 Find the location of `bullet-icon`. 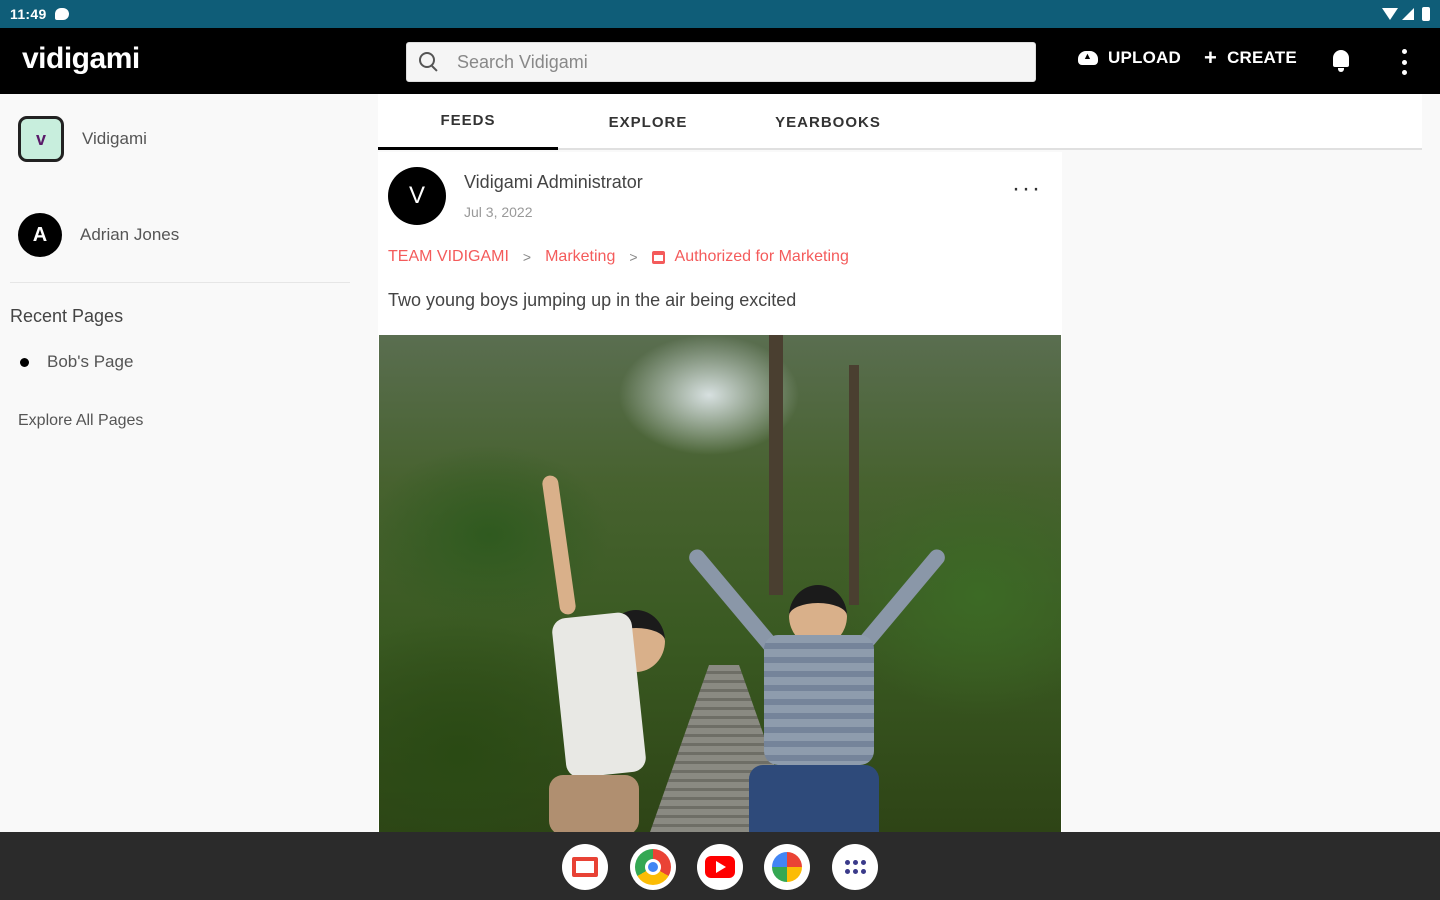

bullet-icon is located at coordinates (24, 362).